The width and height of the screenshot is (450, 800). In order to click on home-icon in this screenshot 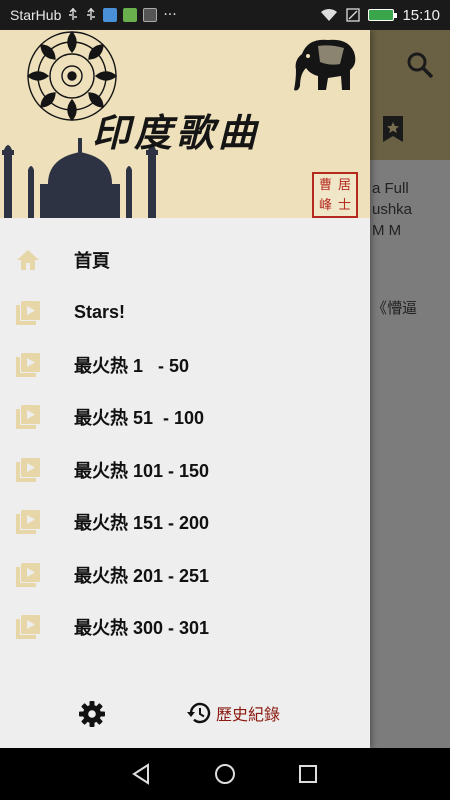, I will do `click(28, 260)`.